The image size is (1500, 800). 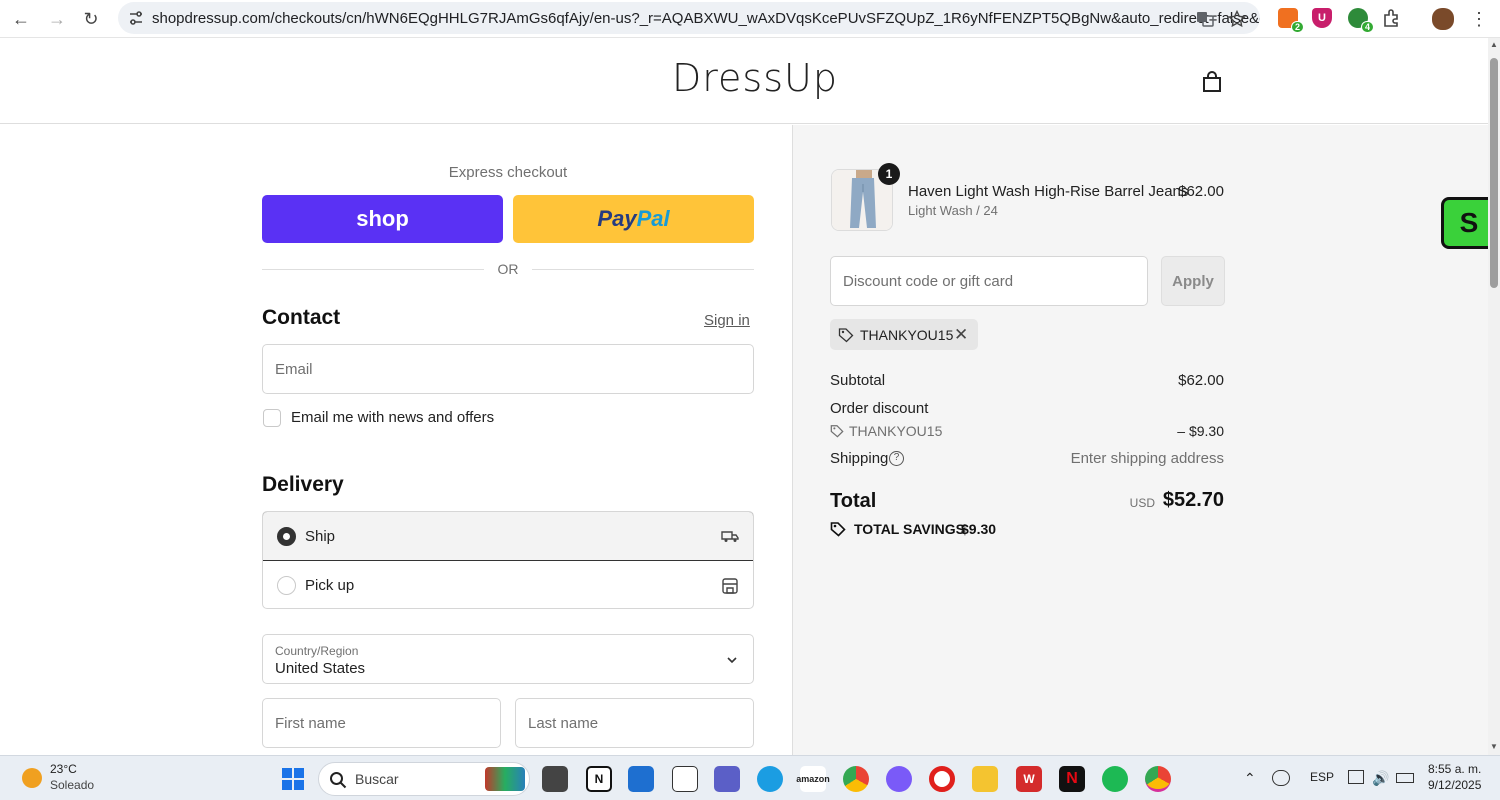 I want to click on menu-kebab-icon: ⋮, so click(x=1479, y=19).